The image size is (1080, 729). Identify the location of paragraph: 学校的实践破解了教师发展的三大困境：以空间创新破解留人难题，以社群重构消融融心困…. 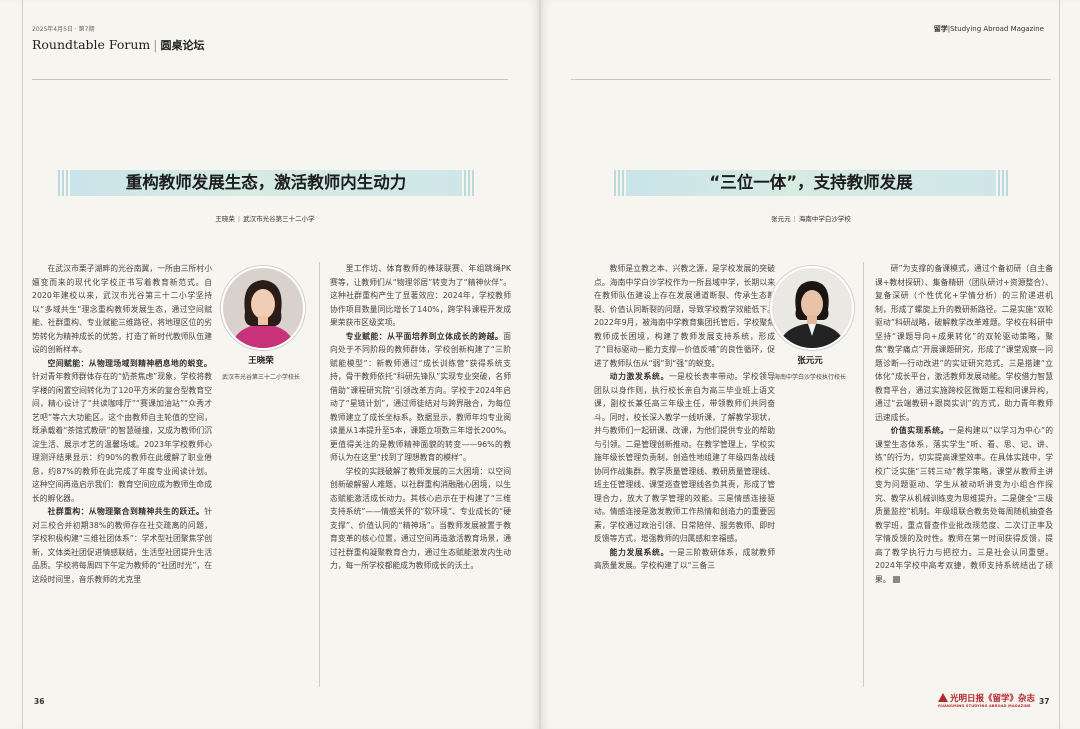
(420, 519).